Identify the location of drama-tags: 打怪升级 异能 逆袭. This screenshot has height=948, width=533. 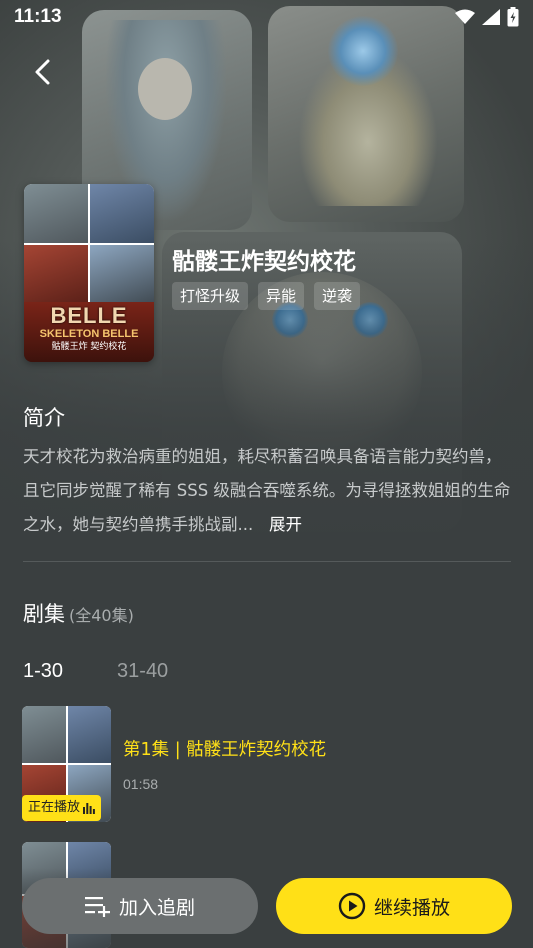
(266, 296).